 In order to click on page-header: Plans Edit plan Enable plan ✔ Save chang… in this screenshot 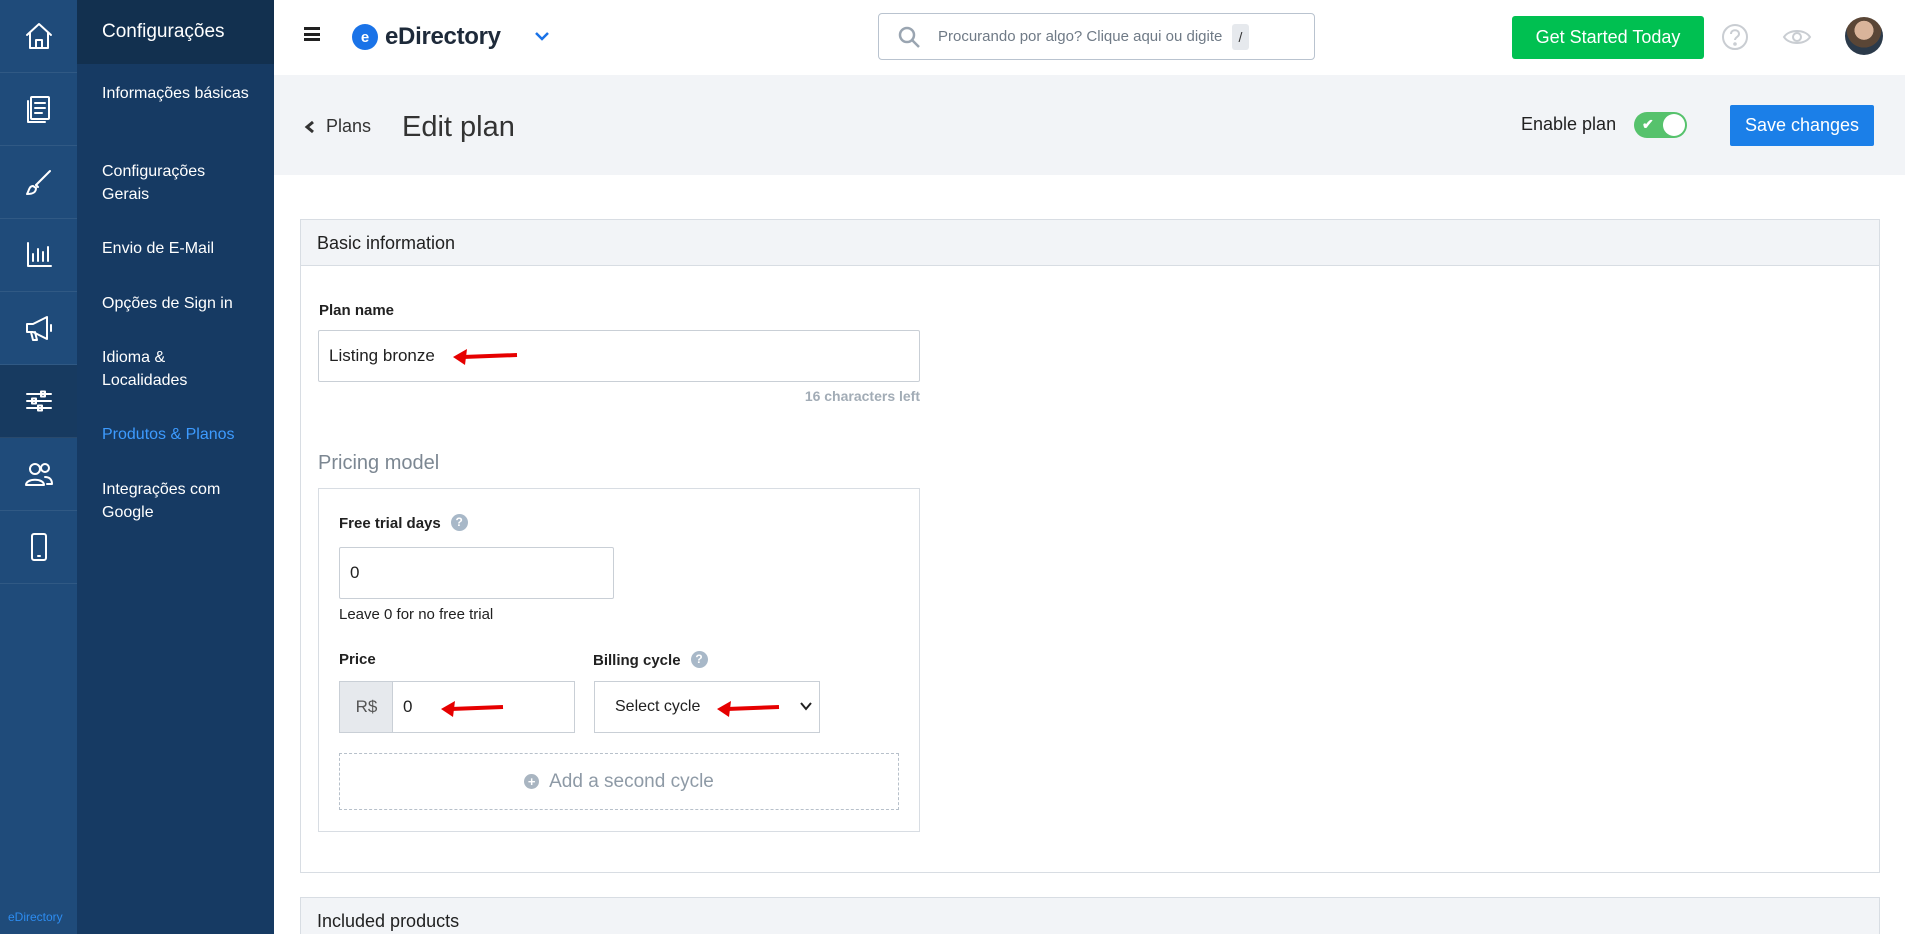, I will do `click(1089, 125)`.